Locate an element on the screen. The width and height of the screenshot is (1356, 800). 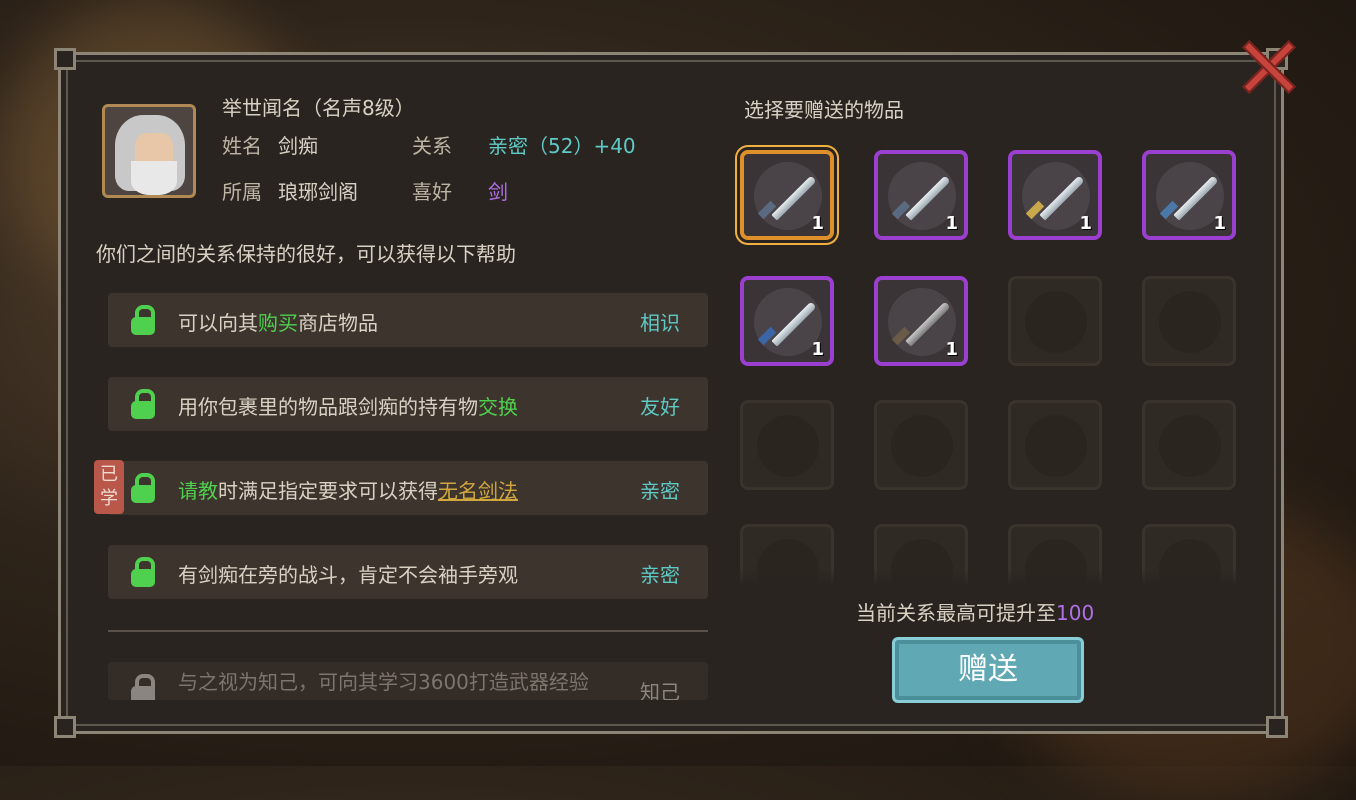
gift-button: 赠送 is located at coordinates (988, 670).